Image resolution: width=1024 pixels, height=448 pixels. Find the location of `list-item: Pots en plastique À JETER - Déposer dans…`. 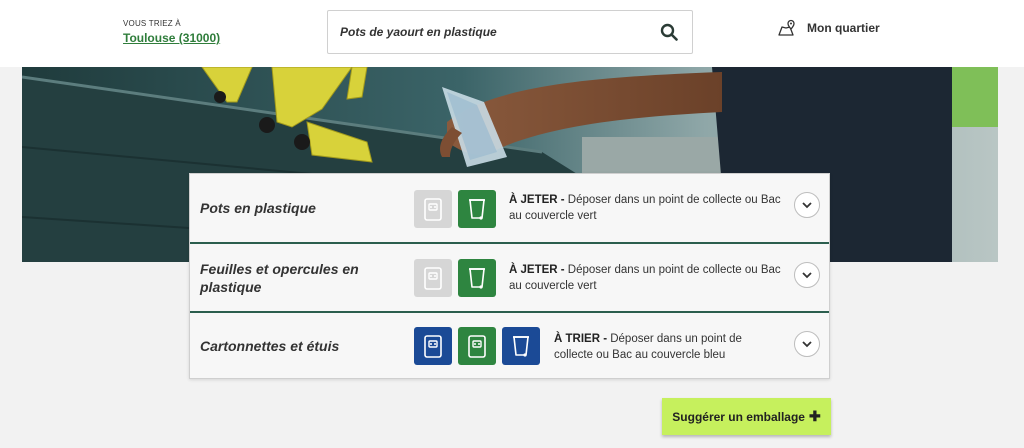

list-item: Pots en plastique À JETER - Déposer dans… is located at coordinates (509, 208).